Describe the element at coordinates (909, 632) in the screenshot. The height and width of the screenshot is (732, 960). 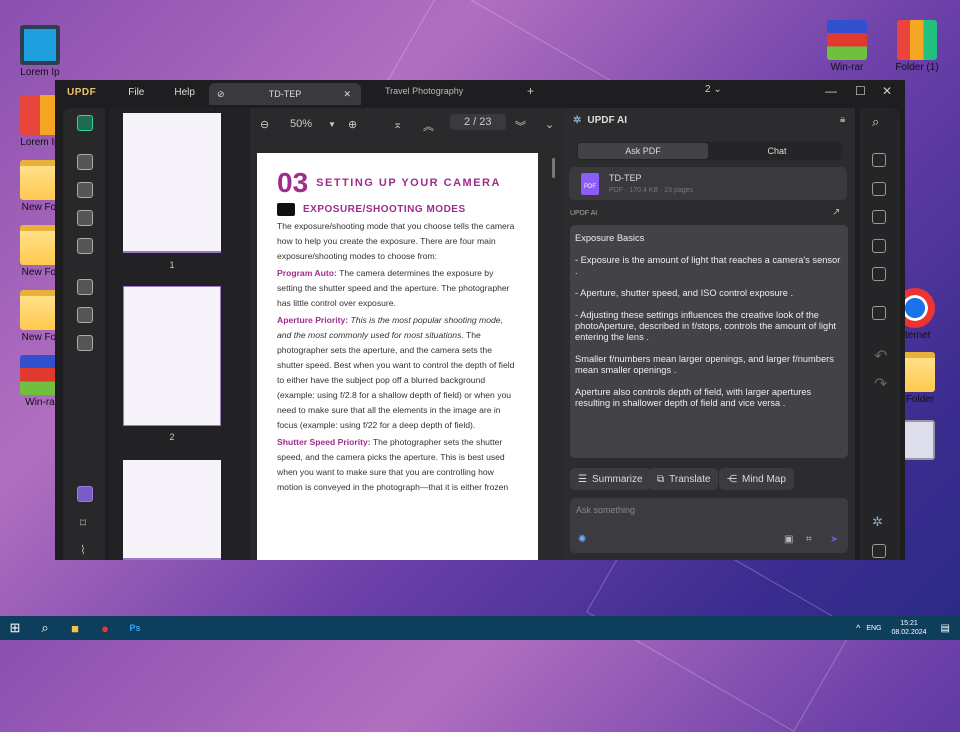
I see `date: 08.02.2024` at that location.